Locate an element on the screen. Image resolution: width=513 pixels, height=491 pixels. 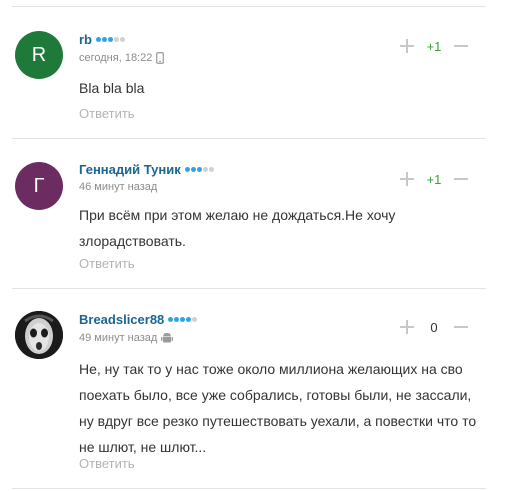
comment-time: сегодня, 18:22 is located at coordinates (116, 58).